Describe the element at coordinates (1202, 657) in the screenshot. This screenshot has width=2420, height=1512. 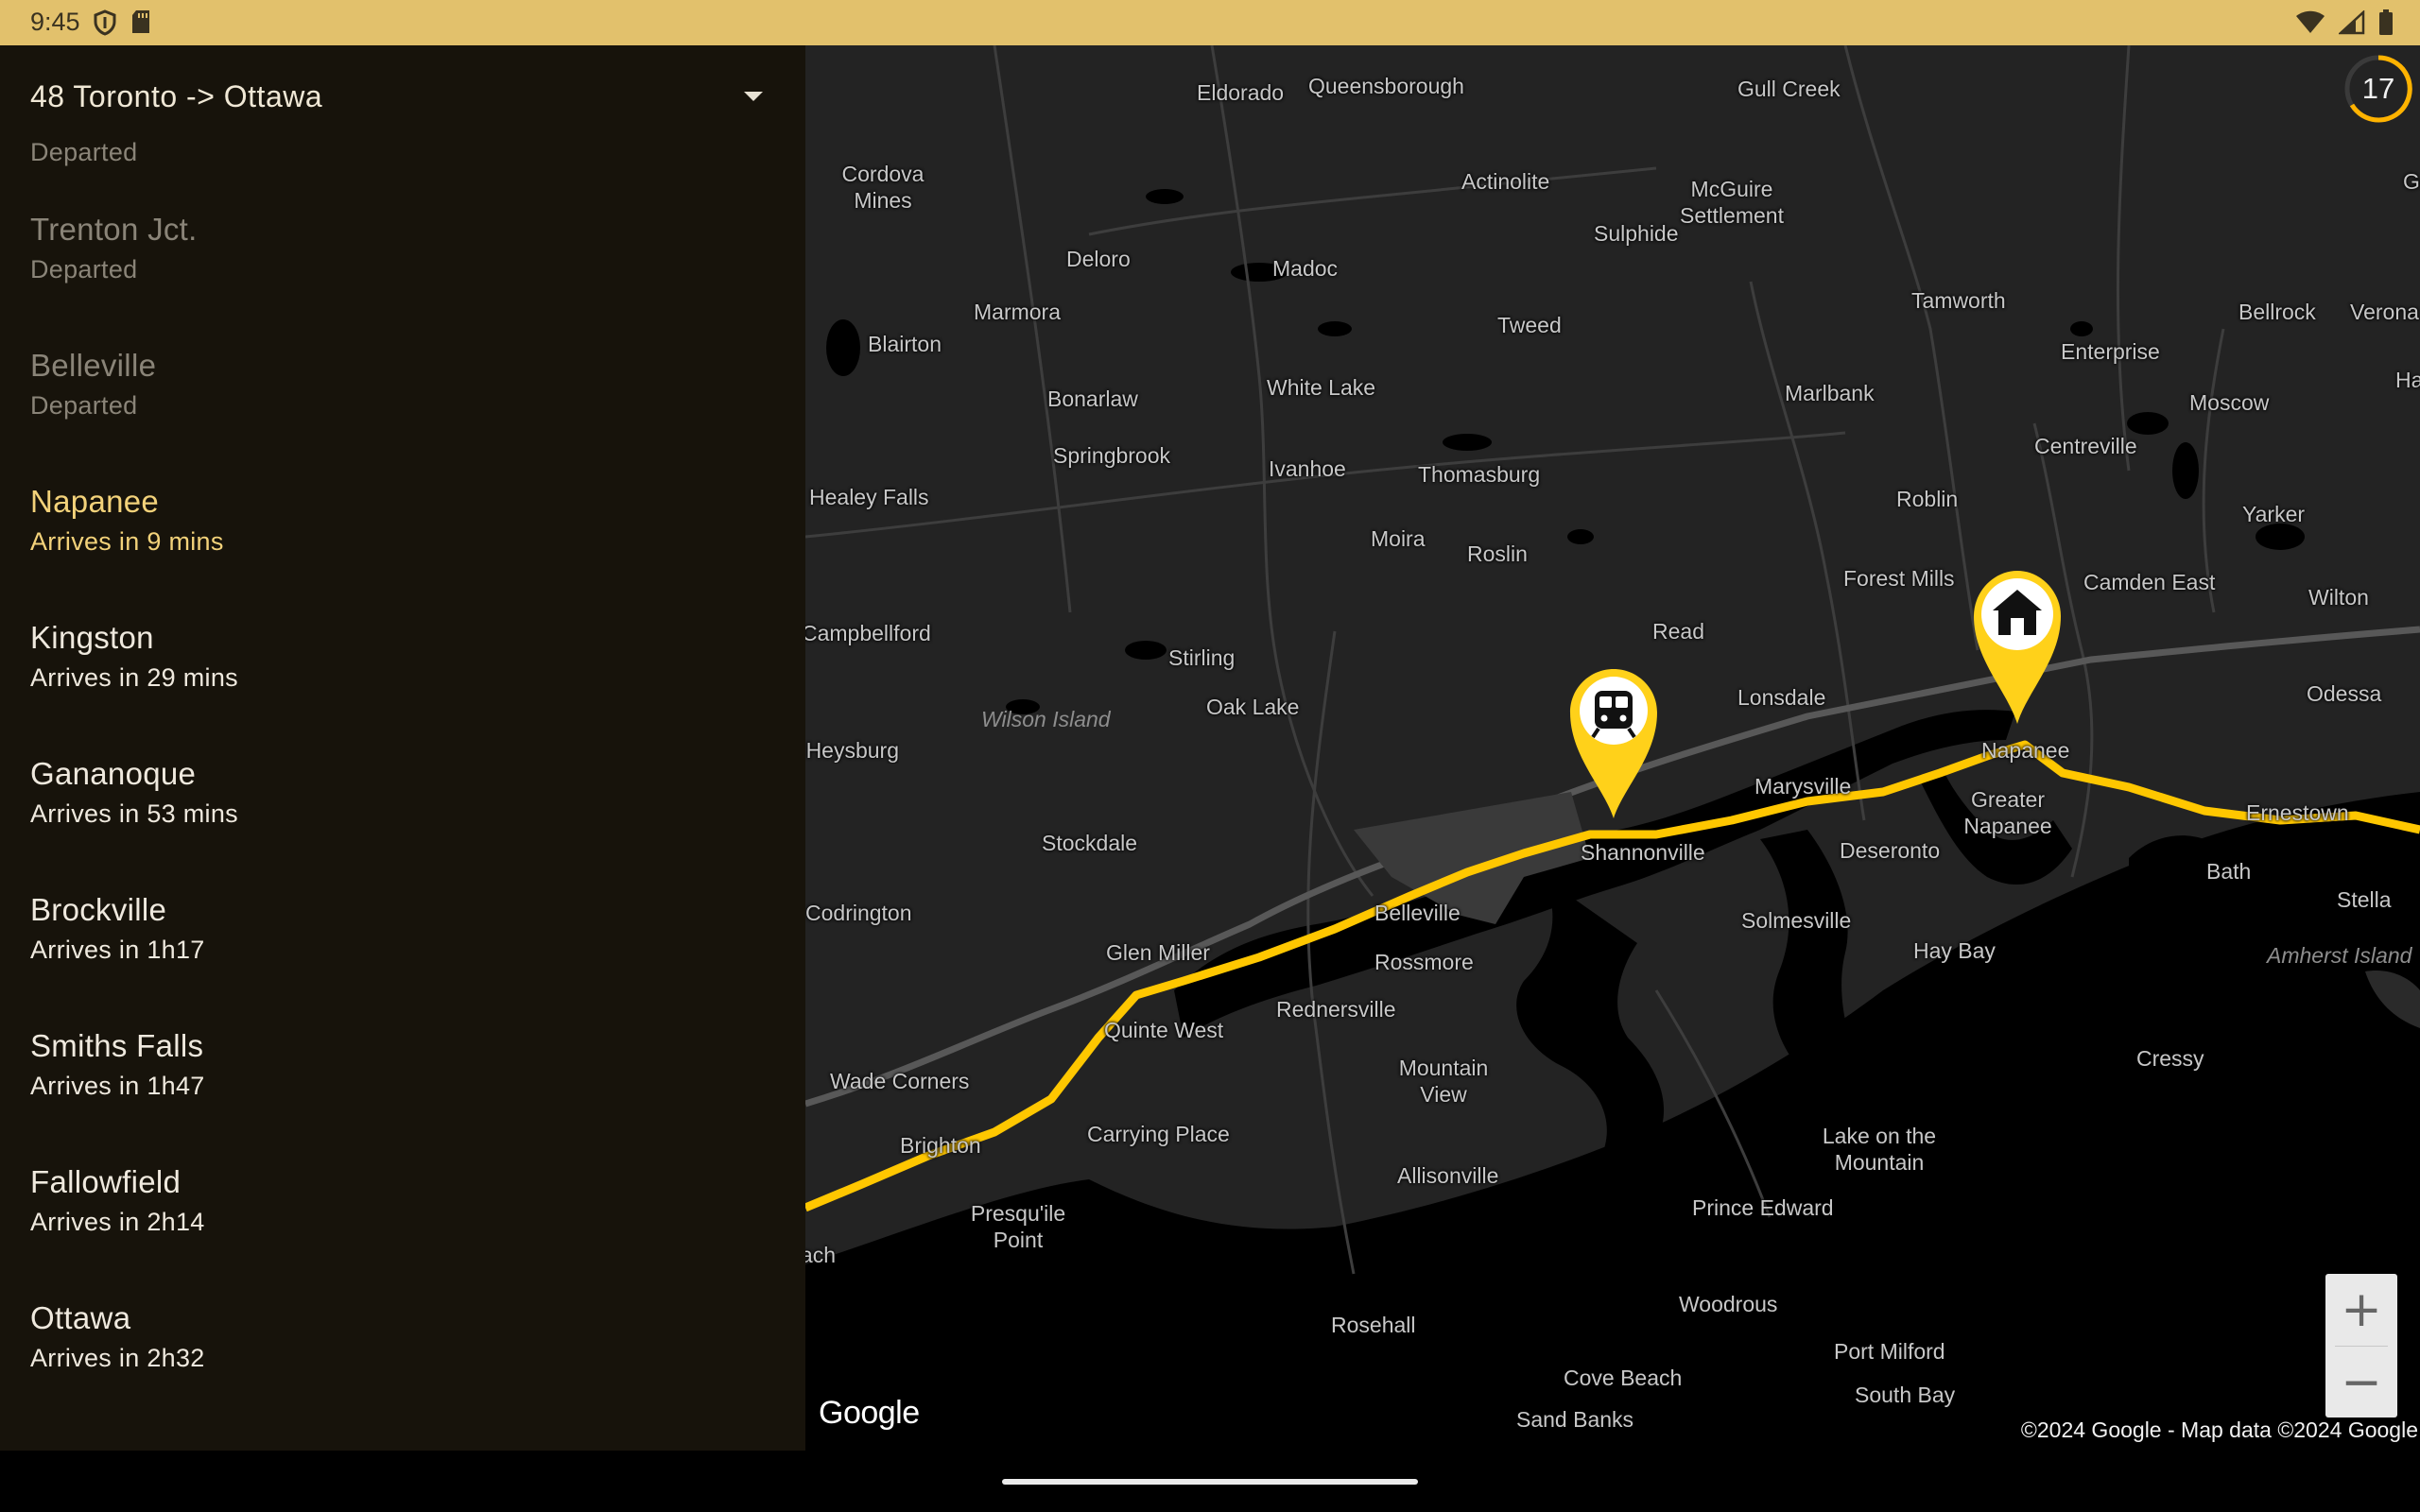
I see `map-place-label: Stirling` at that location.